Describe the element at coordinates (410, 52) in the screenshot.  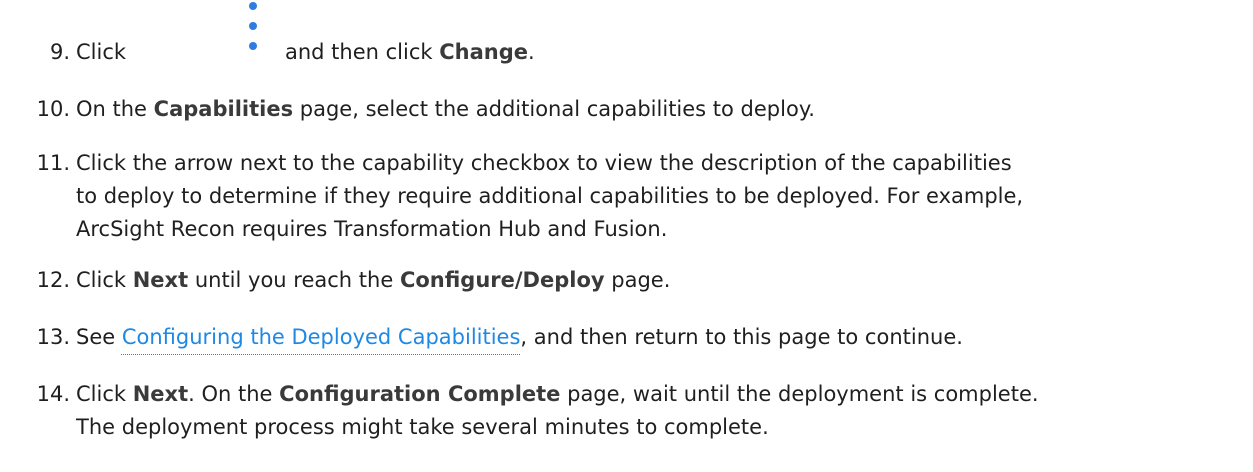
I see `step-text: and then click Change.` at that location.